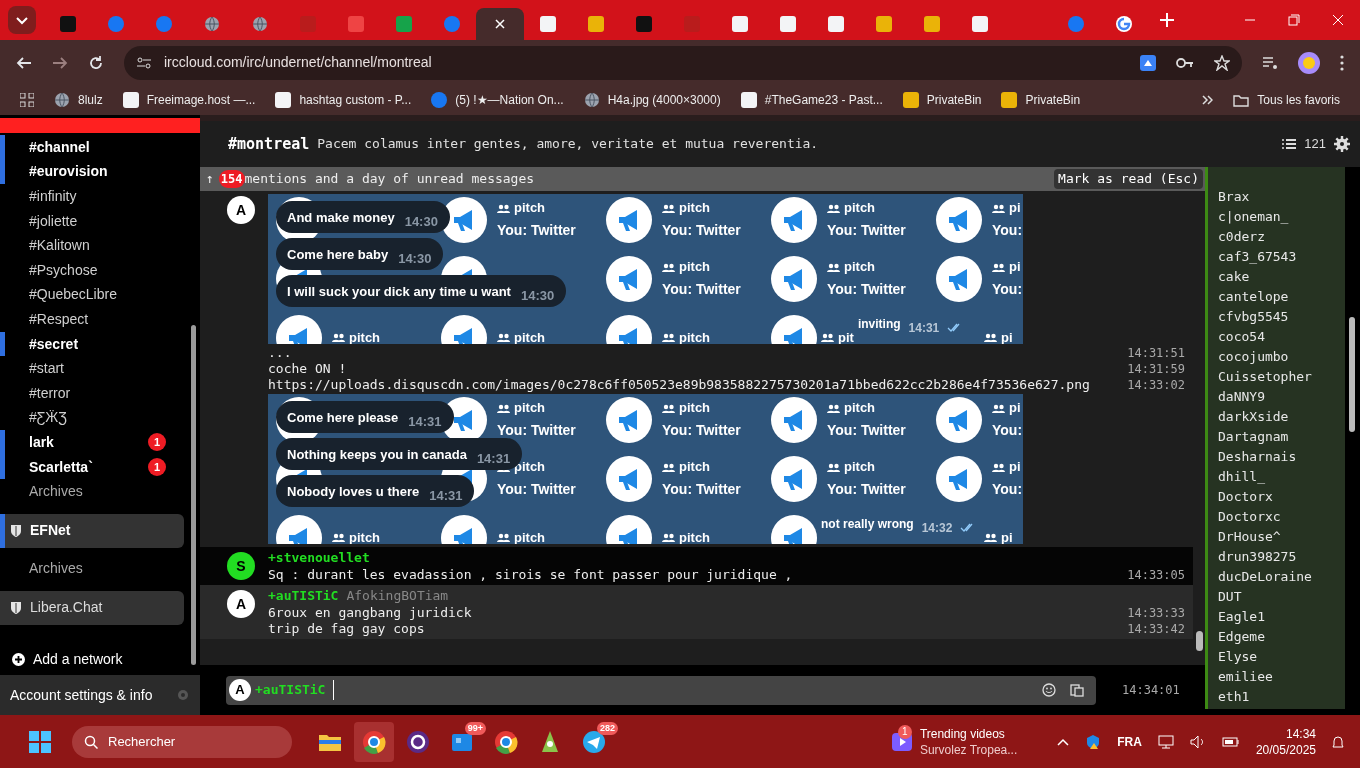 The height and width of the screenshot is (768, 1360). I want to click on site-settings-icon, so click(144, 62).